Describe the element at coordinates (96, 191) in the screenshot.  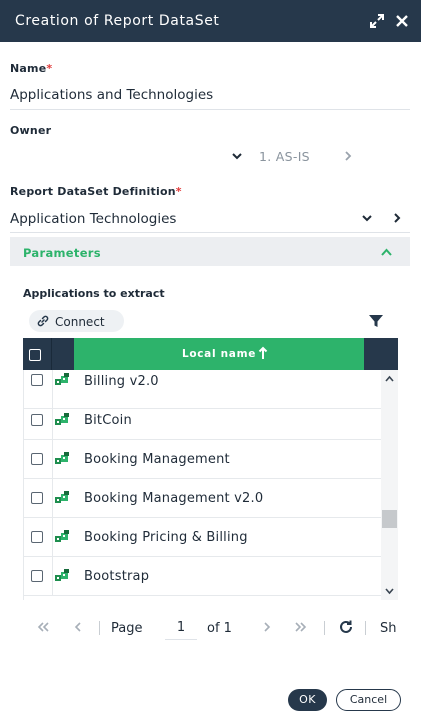
I see `definition-label: Report DataSet Definition*` at that location.